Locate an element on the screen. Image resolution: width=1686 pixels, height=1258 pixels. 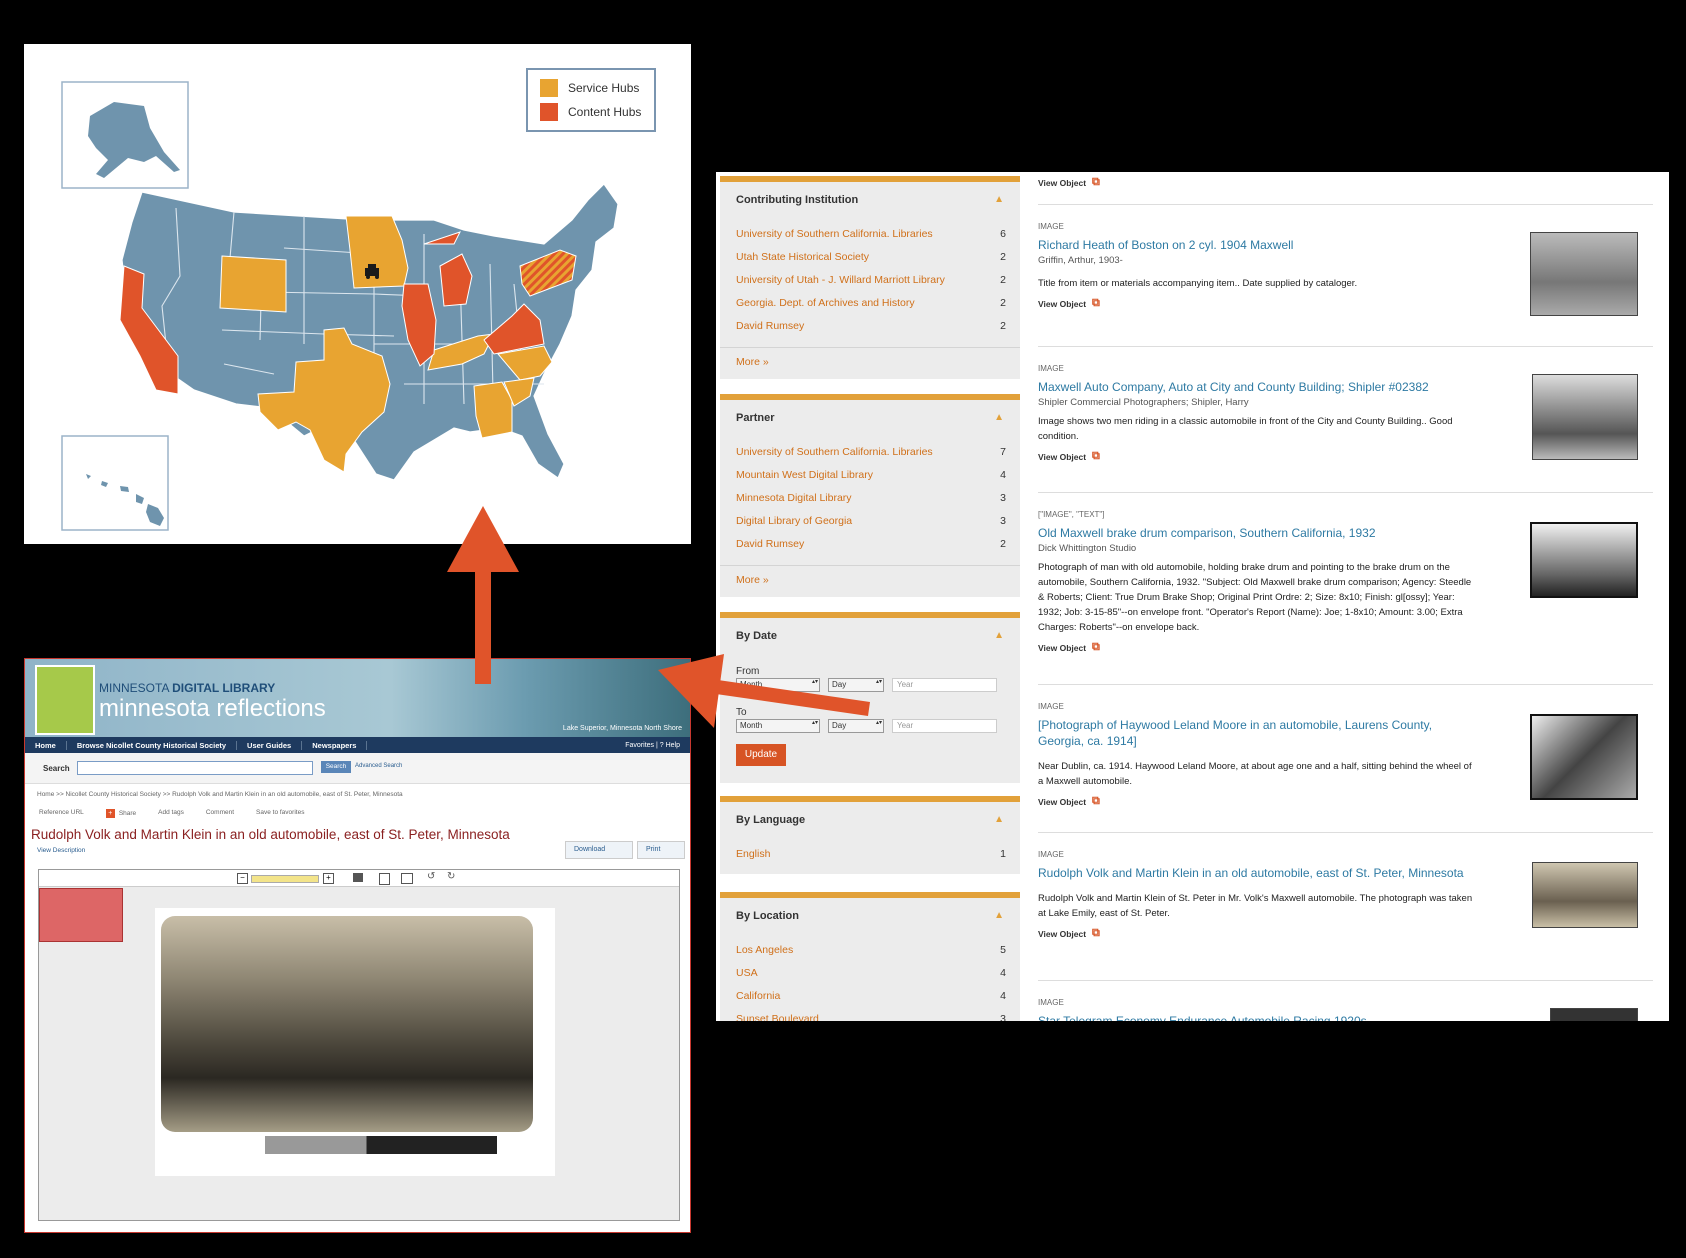
facet-item-label: Georgia. Dept. of Archives and History is located at coordinates (825, 303).